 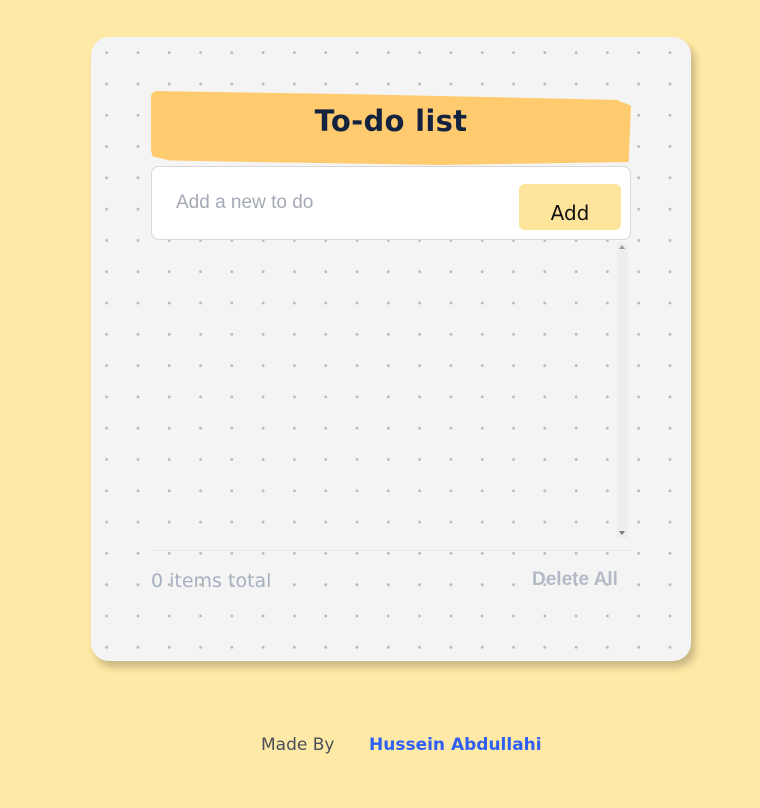 I want to click on author-link: Hussein Abdullahi, so click(x=455, y=745).